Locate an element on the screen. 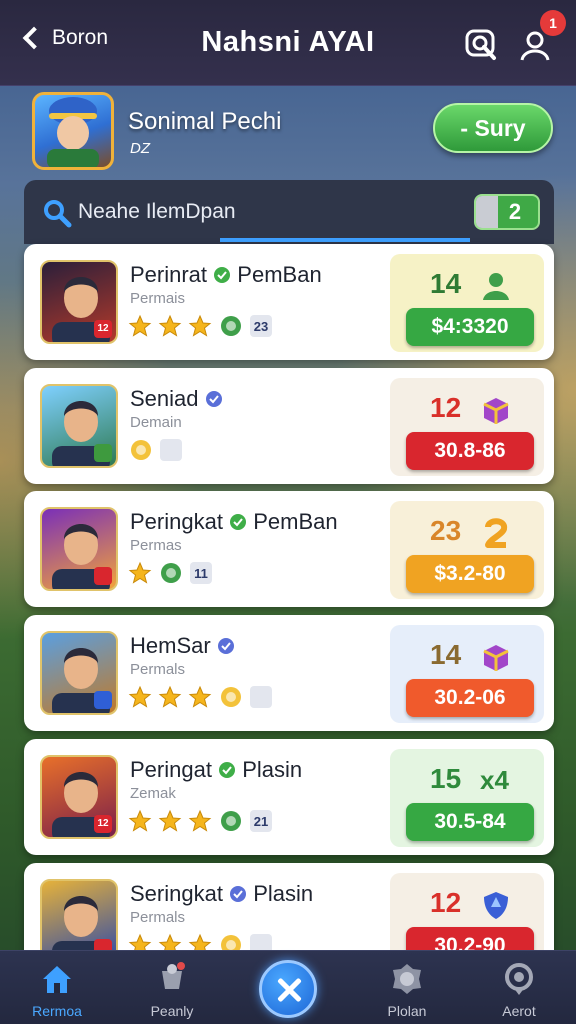 This screenshot has height=1024, width=576. player-card: HemSar Permals 14 30.2-06 is located at coordinates (289, 673).